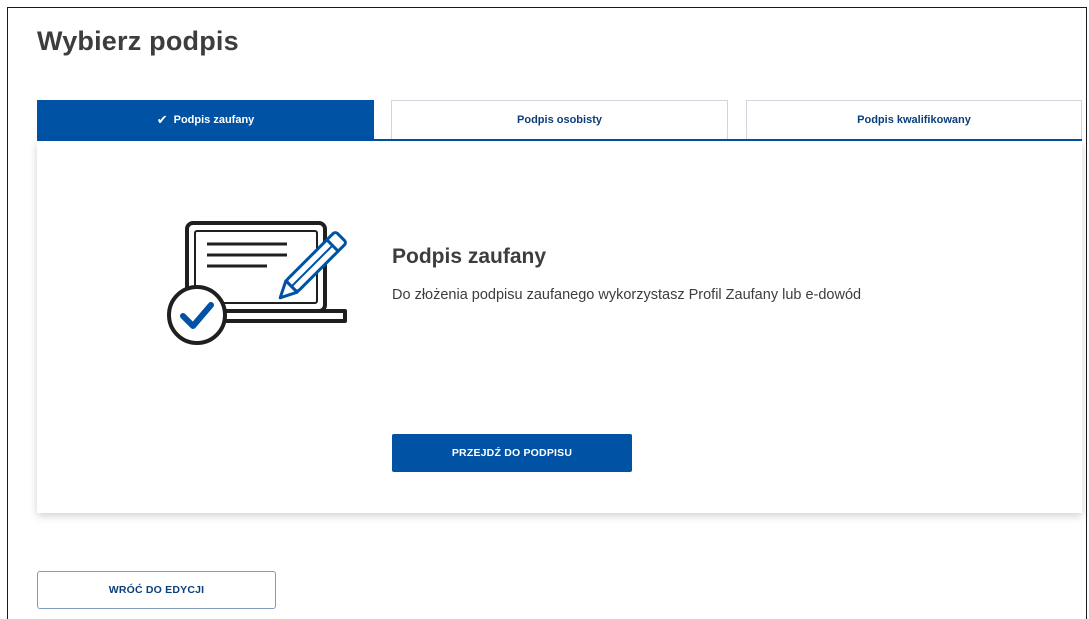 Image resolution: width=1089 pixels, height=619 pixels. I want to click on laptop-document-pencil-check-illustration, so click(257, 283).